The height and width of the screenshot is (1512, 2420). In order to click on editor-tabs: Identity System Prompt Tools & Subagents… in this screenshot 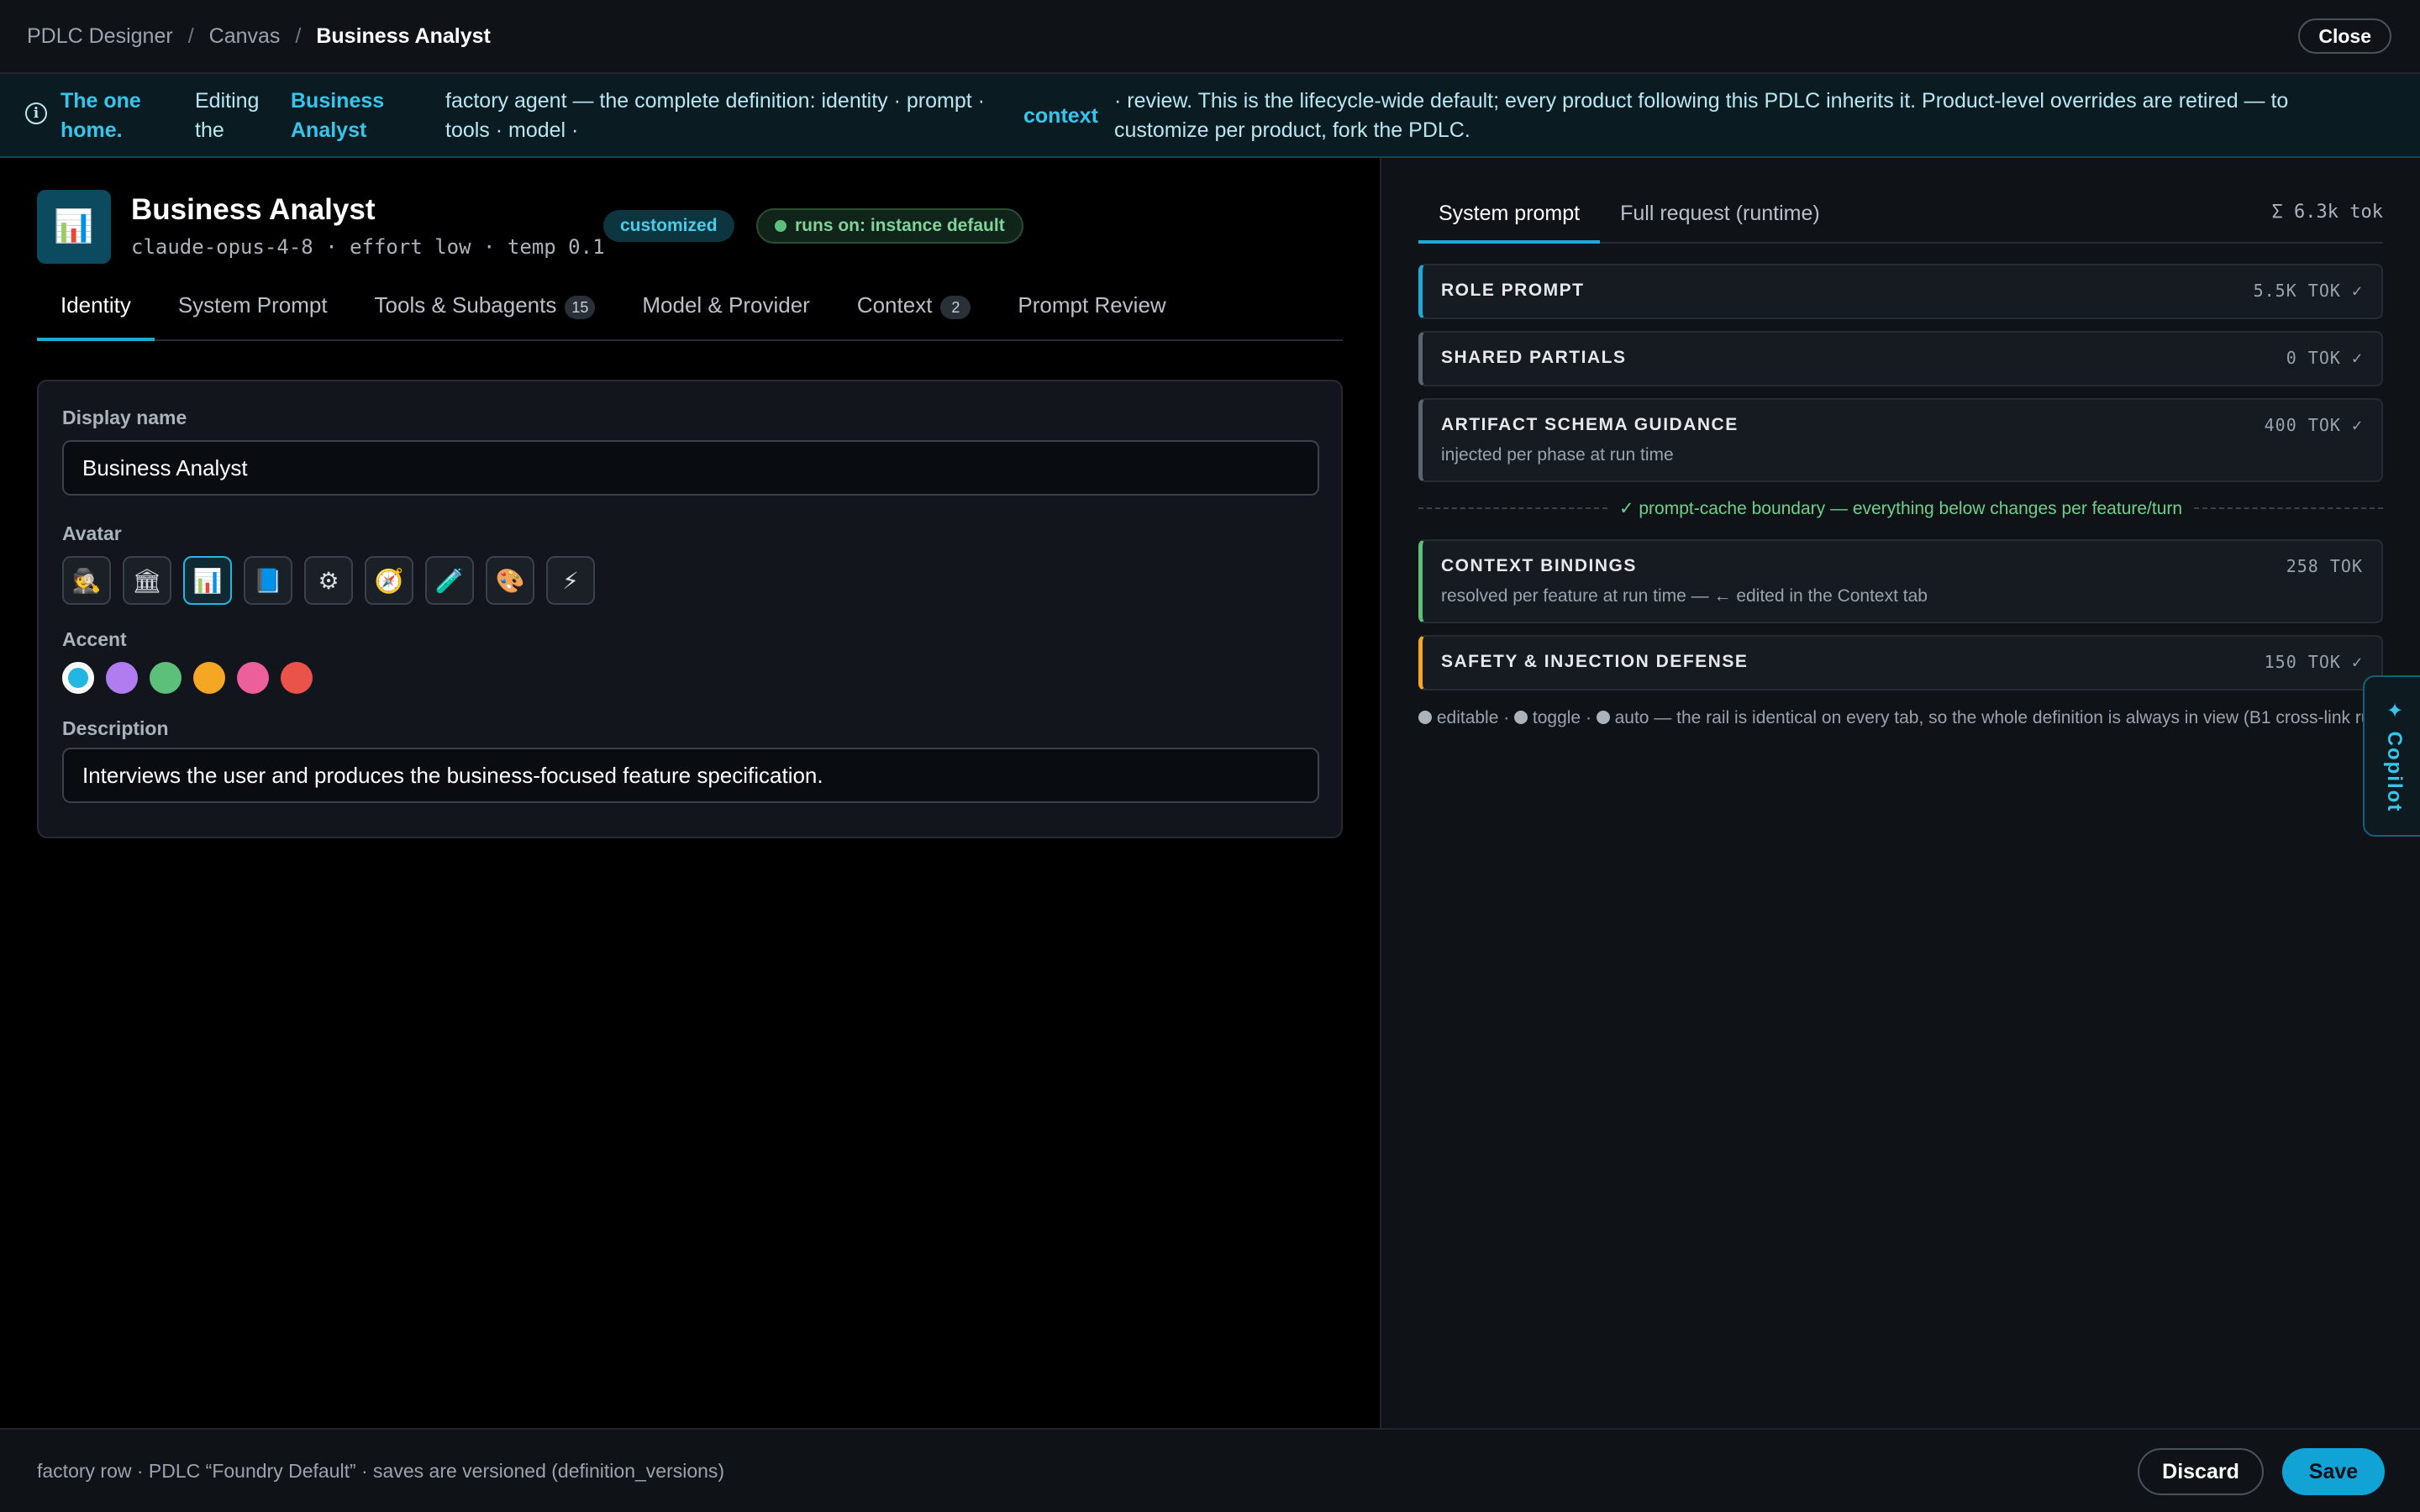, I will do `click(690, 316)`.